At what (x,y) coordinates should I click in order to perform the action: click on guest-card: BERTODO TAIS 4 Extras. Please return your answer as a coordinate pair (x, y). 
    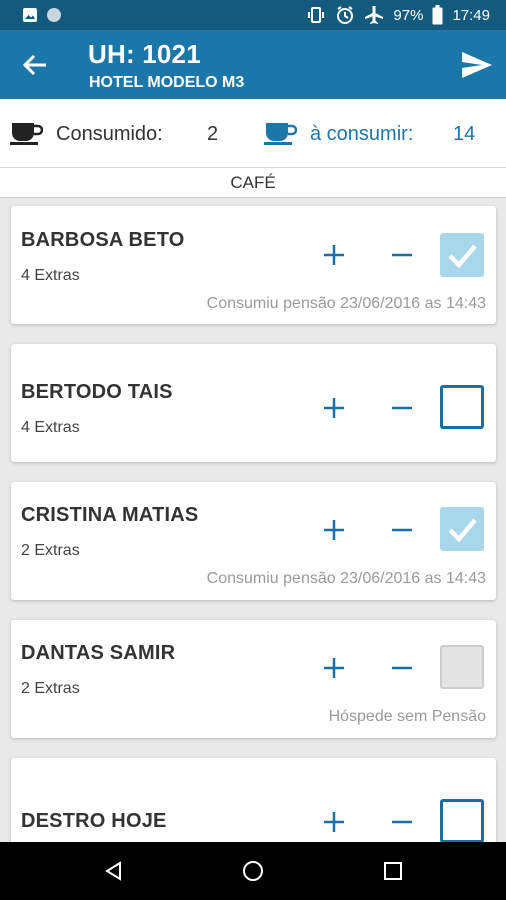
    Looking at the image, I should click on (253, 403).